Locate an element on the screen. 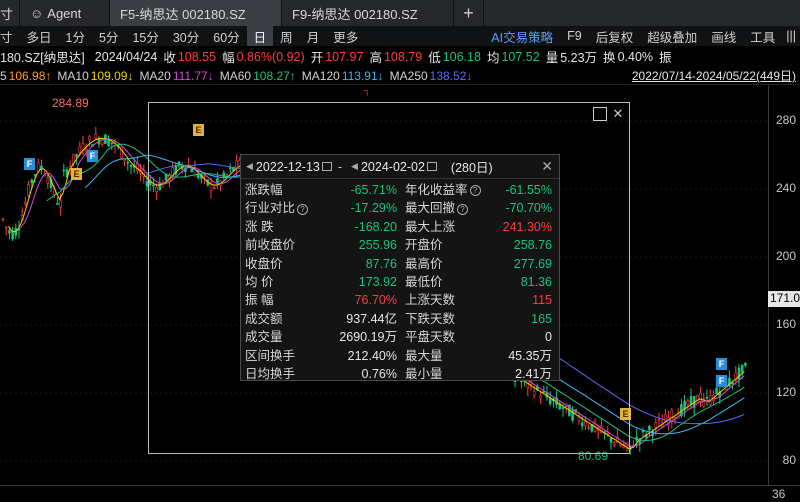  stat-value-text: 0.76% is located at coordinates (379, 373).